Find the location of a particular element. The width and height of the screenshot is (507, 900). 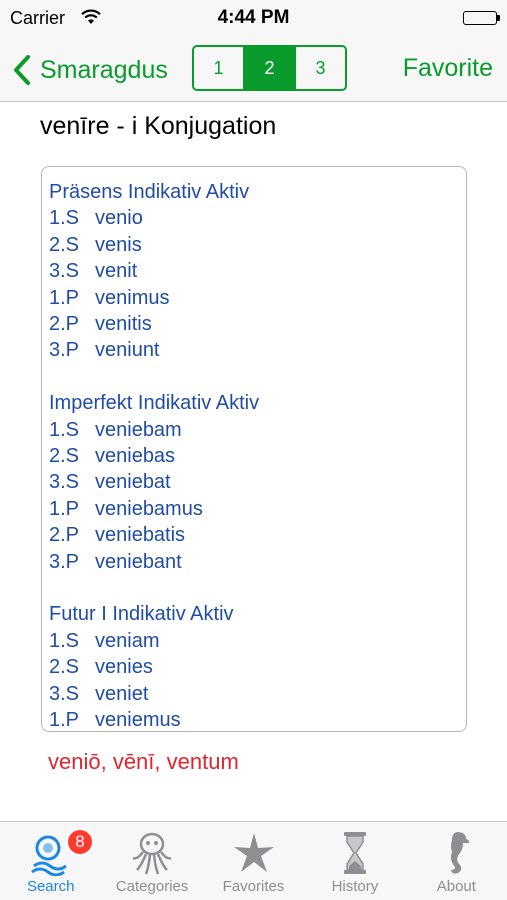

conjugation-row: 1.S venio is located at coordinates (257, 218).